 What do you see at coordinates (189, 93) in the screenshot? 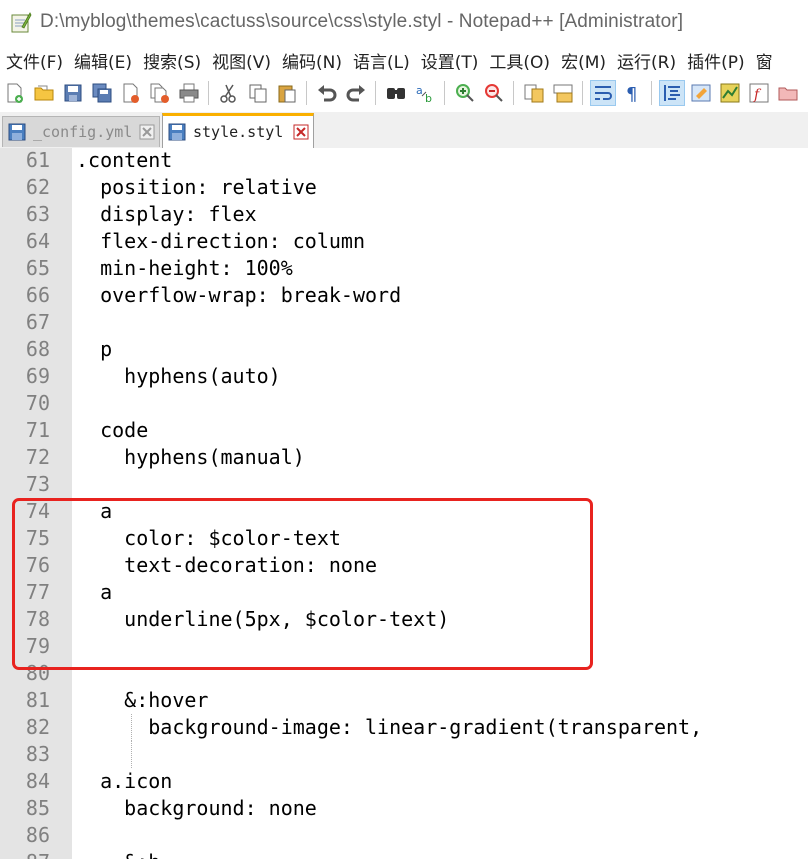
I see `print-icon` at bounding box center [189, 93].